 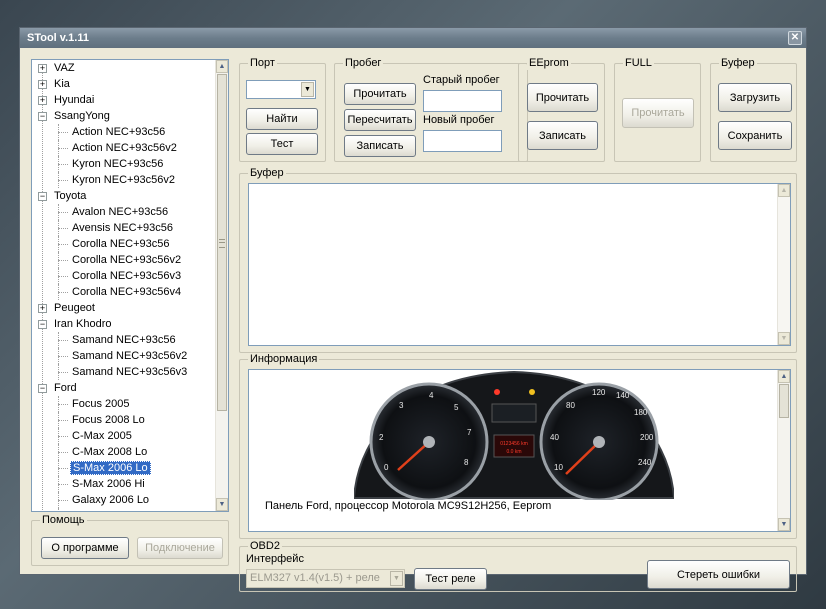 I want to click on svg-text: 80, so click(x=570, y=405).